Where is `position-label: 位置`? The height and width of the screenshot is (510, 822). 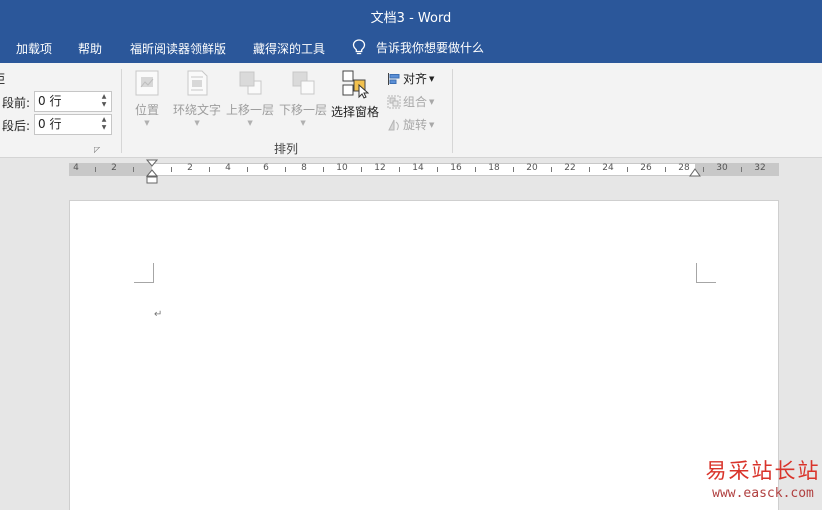 position-label: 位置 is located at coordinates (146, 110).